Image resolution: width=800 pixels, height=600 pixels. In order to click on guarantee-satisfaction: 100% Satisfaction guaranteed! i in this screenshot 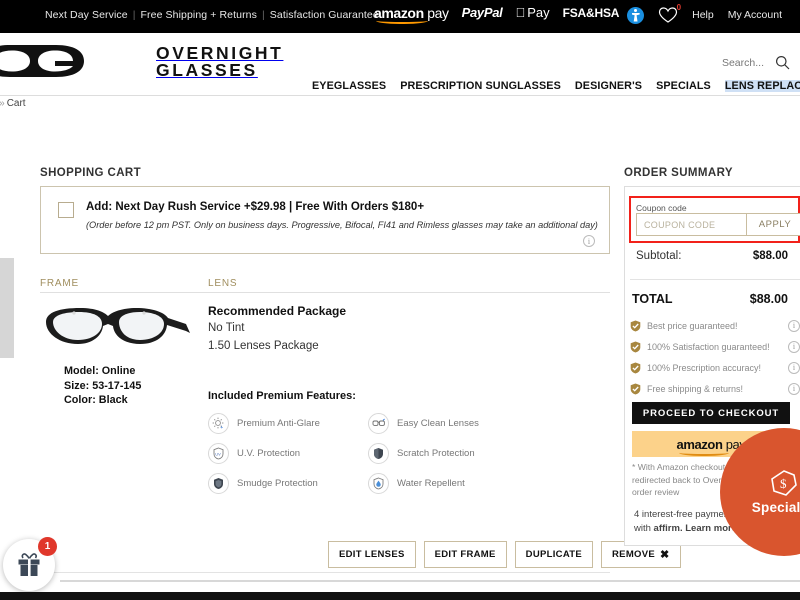, I will do `click(715, 346)`.